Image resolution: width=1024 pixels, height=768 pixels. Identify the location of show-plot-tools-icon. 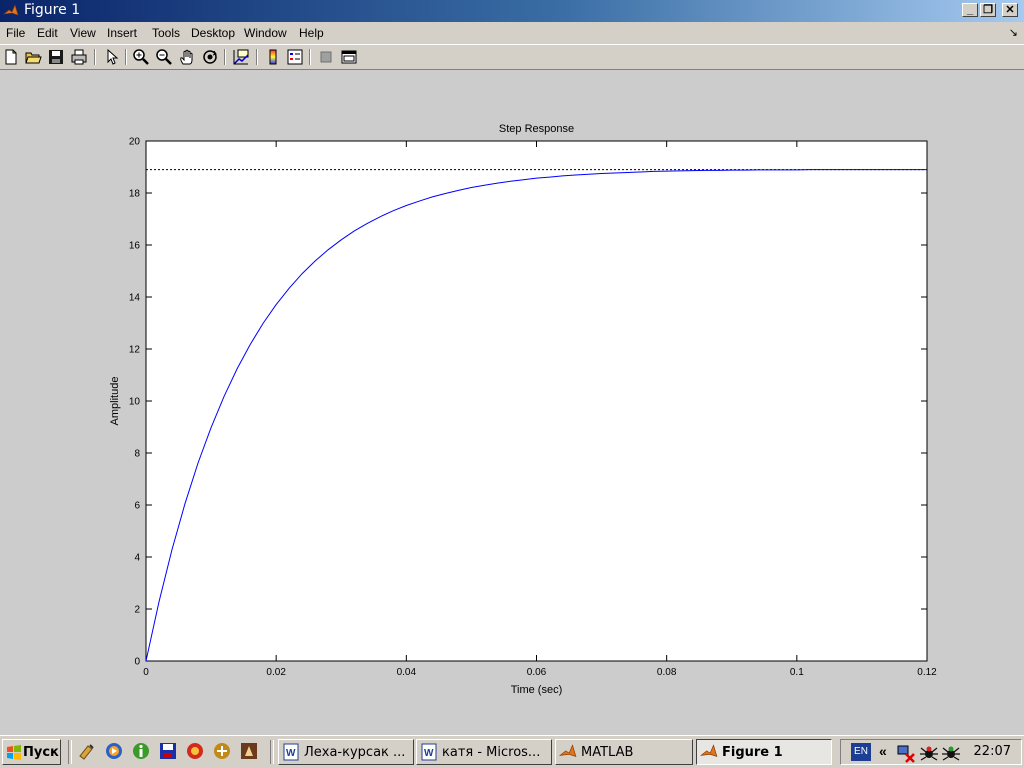
(349, 57).